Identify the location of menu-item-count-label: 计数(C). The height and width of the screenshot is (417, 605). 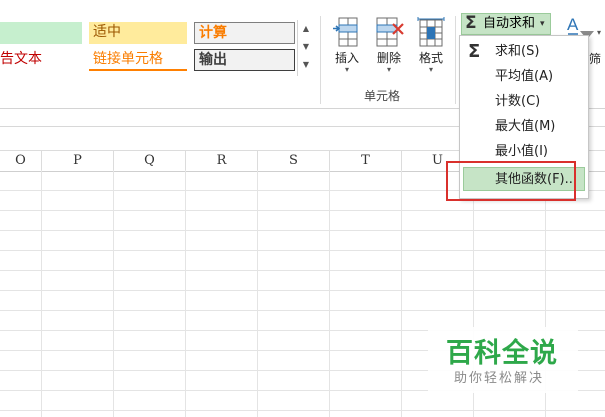
(518, 101).